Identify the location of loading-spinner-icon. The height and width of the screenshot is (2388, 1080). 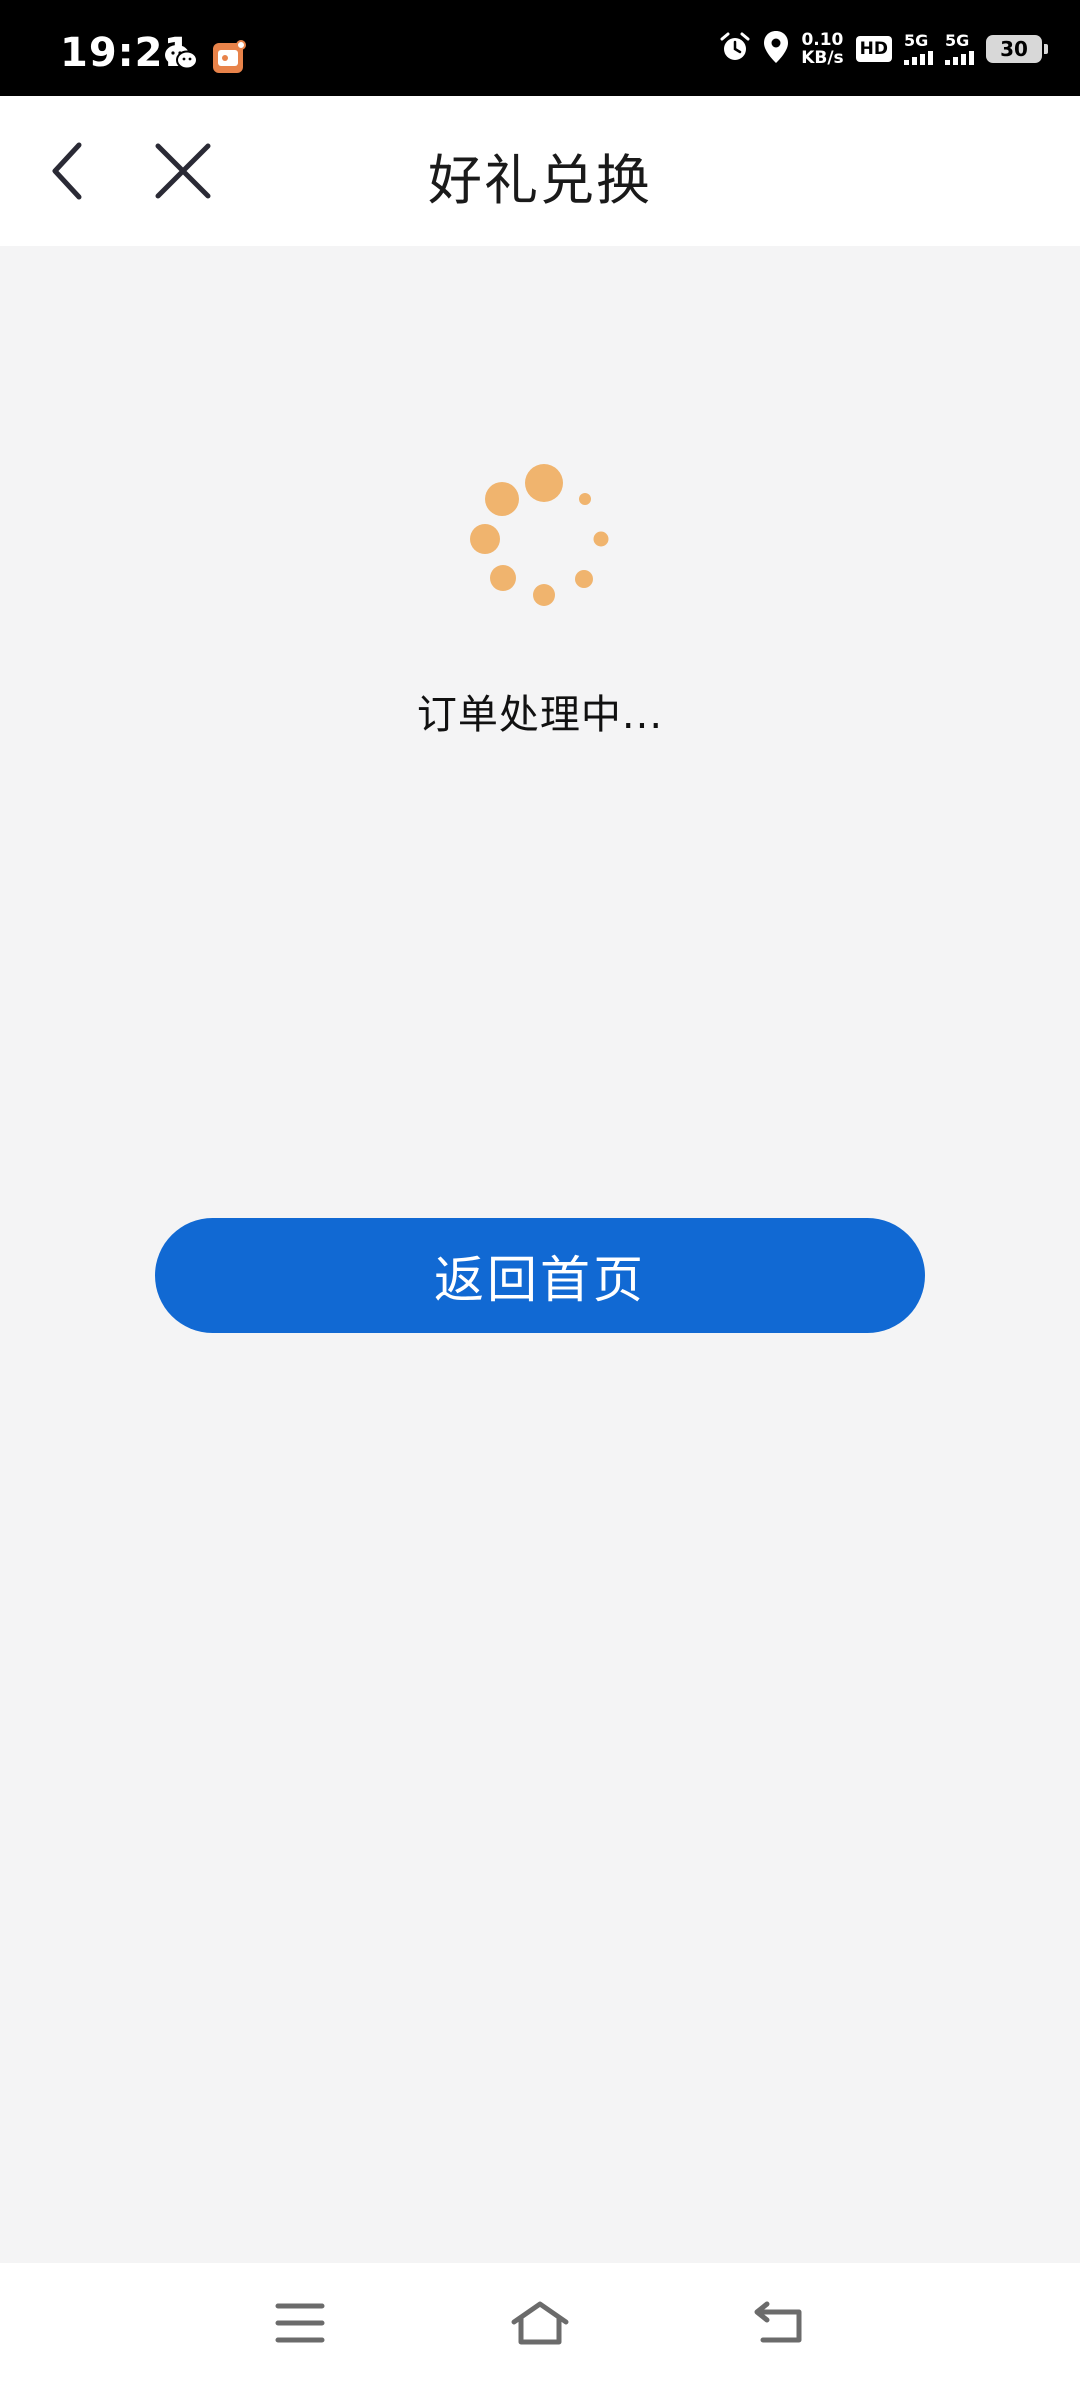
(540, 535).